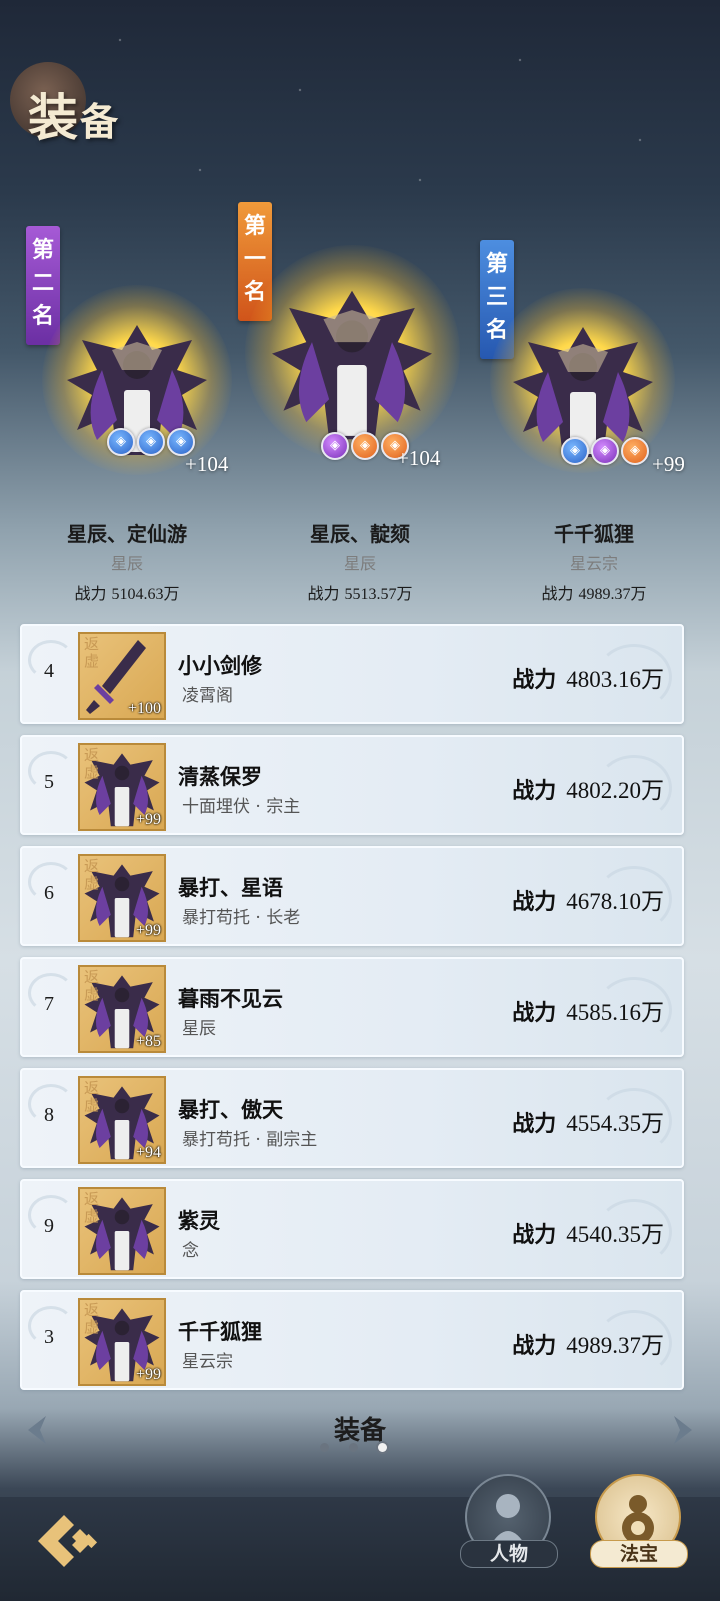  What do you see at coordinates (122, 1009) in the screenshot?
I see `player-avatar: 返虚 +85` at bounding box center [122, 1009].